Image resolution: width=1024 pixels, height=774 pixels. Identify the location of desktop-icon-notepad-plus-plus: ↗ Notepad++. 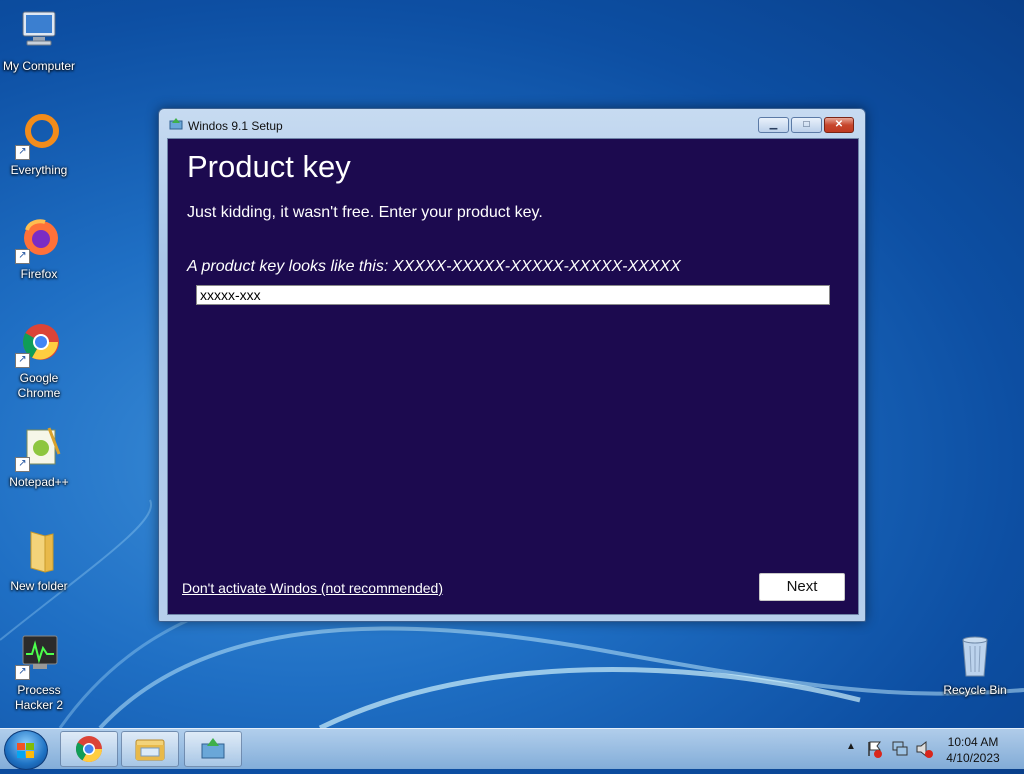
(39, 457).